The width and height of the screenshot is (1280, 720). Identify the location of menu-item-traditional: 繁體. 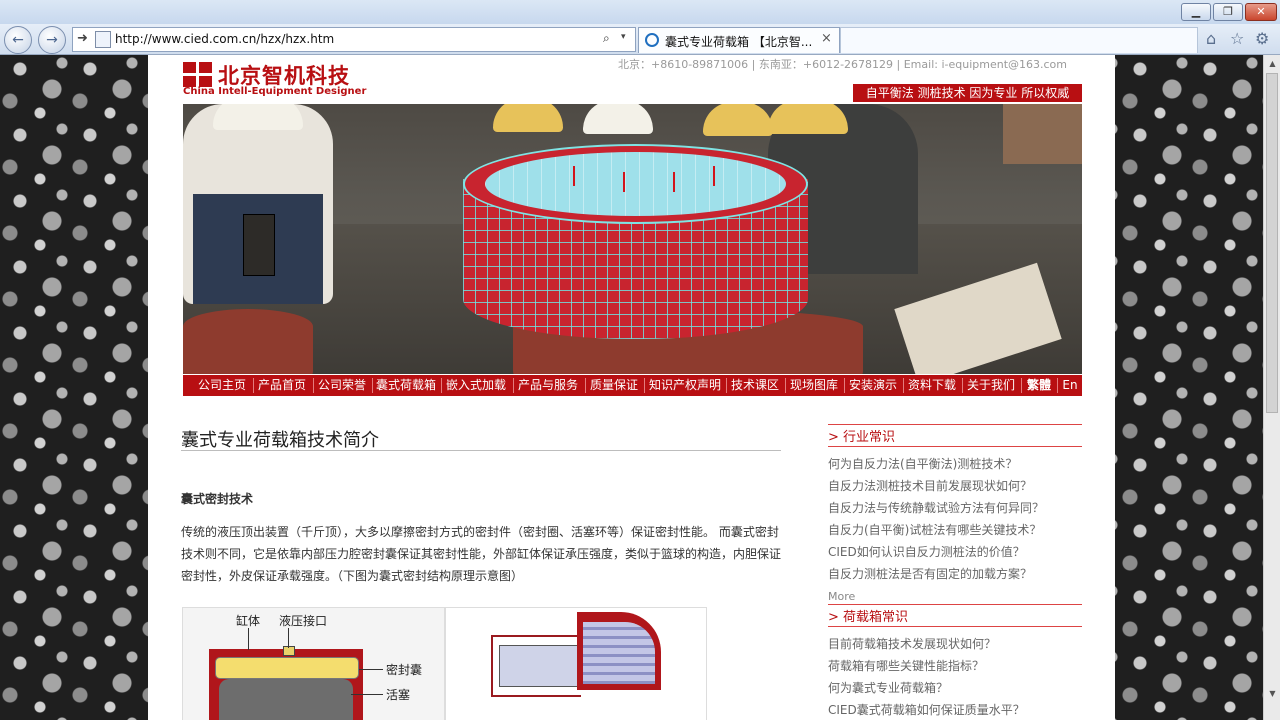
(1039, 385).